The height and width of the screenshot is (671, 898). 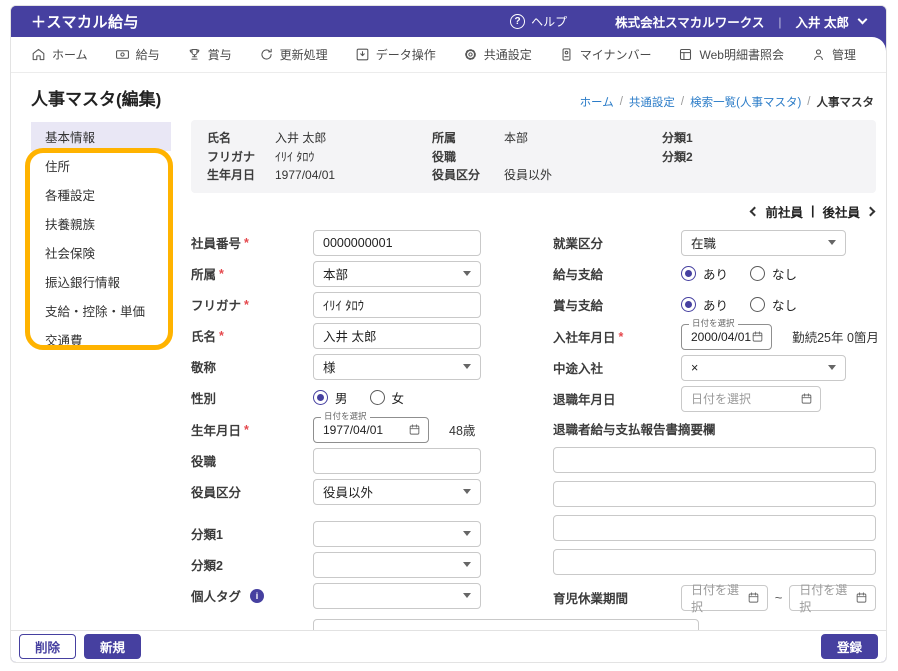 What do you see at coordinates (204, 368) in the screenshot?
I see `honorific-label: 敬称` at bounding box center [204, 368].